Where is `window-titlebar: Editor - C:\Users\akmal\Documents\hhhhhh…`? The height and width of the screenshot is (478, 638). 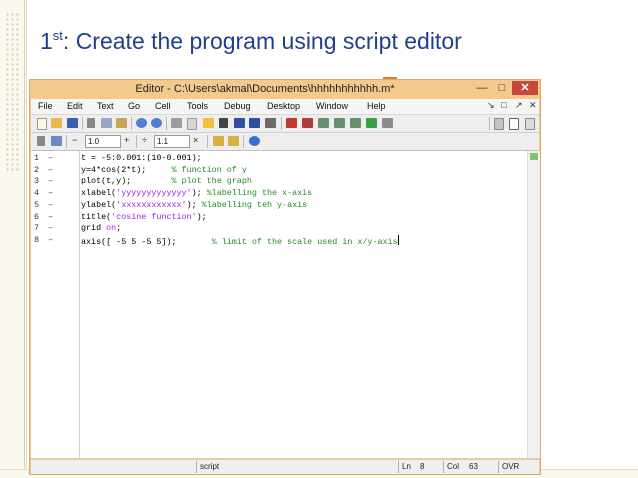
window-titlebar: Editor - C:\Users\akmal\Documents\hhhhhh… is located at coordinates (285, 89).